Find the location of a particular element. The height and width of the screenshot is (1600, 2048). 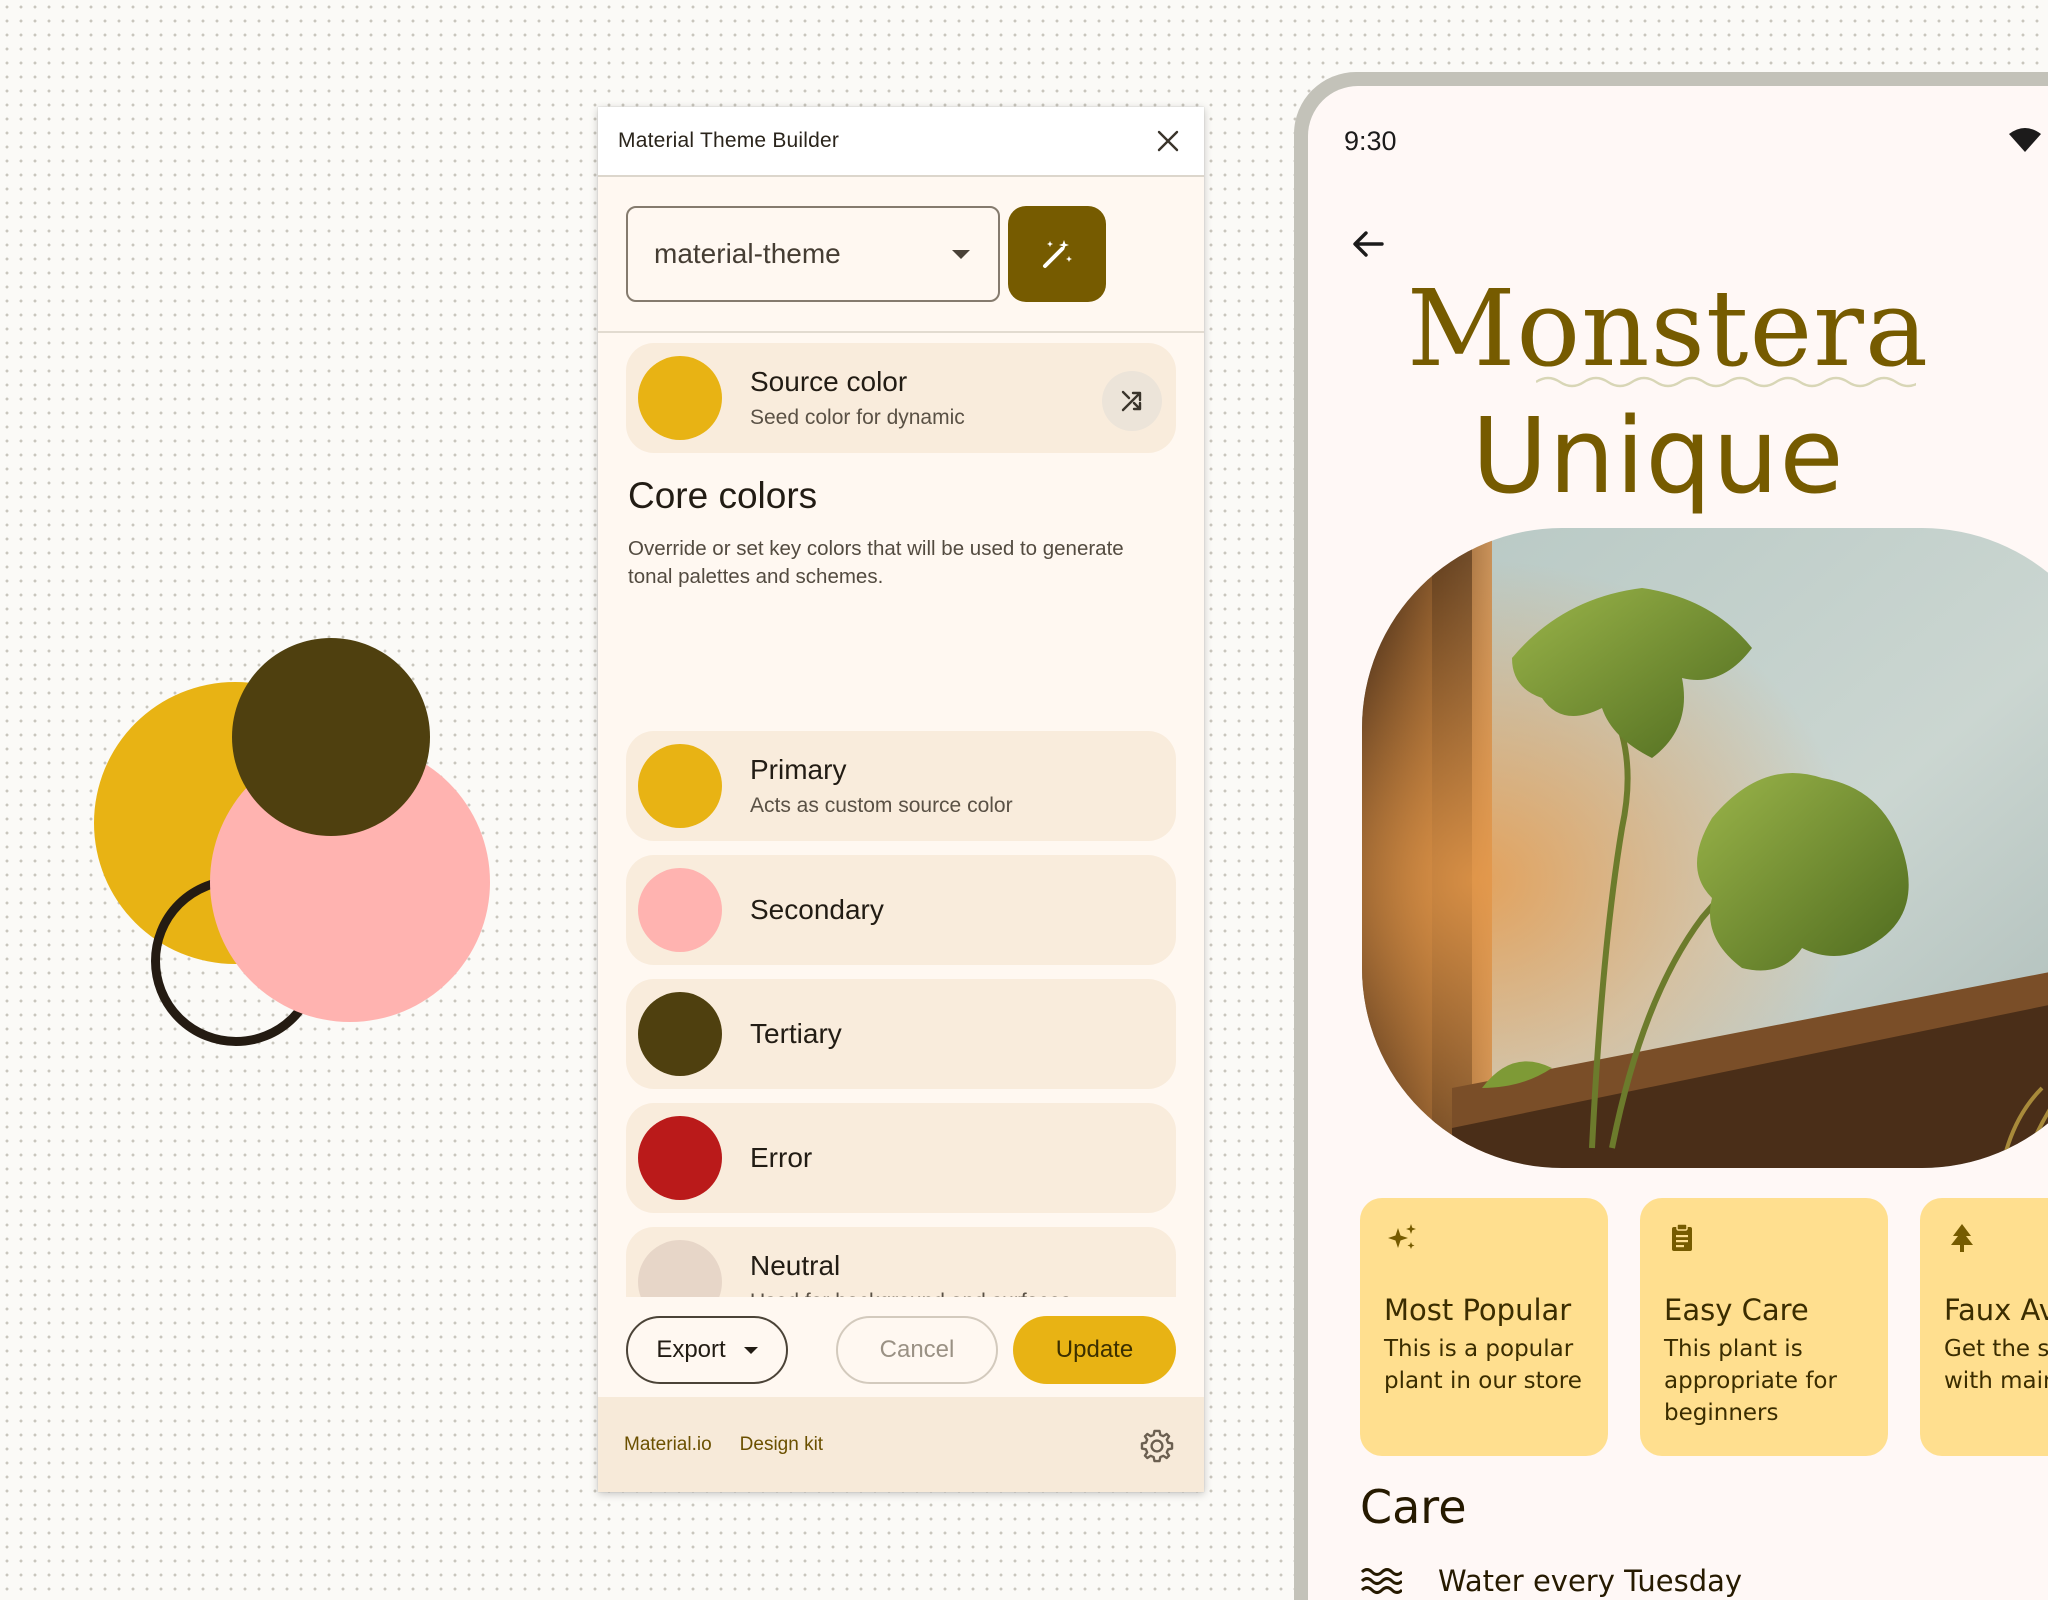

theme-select-value: material-theme is located at coordinates (747, 253).